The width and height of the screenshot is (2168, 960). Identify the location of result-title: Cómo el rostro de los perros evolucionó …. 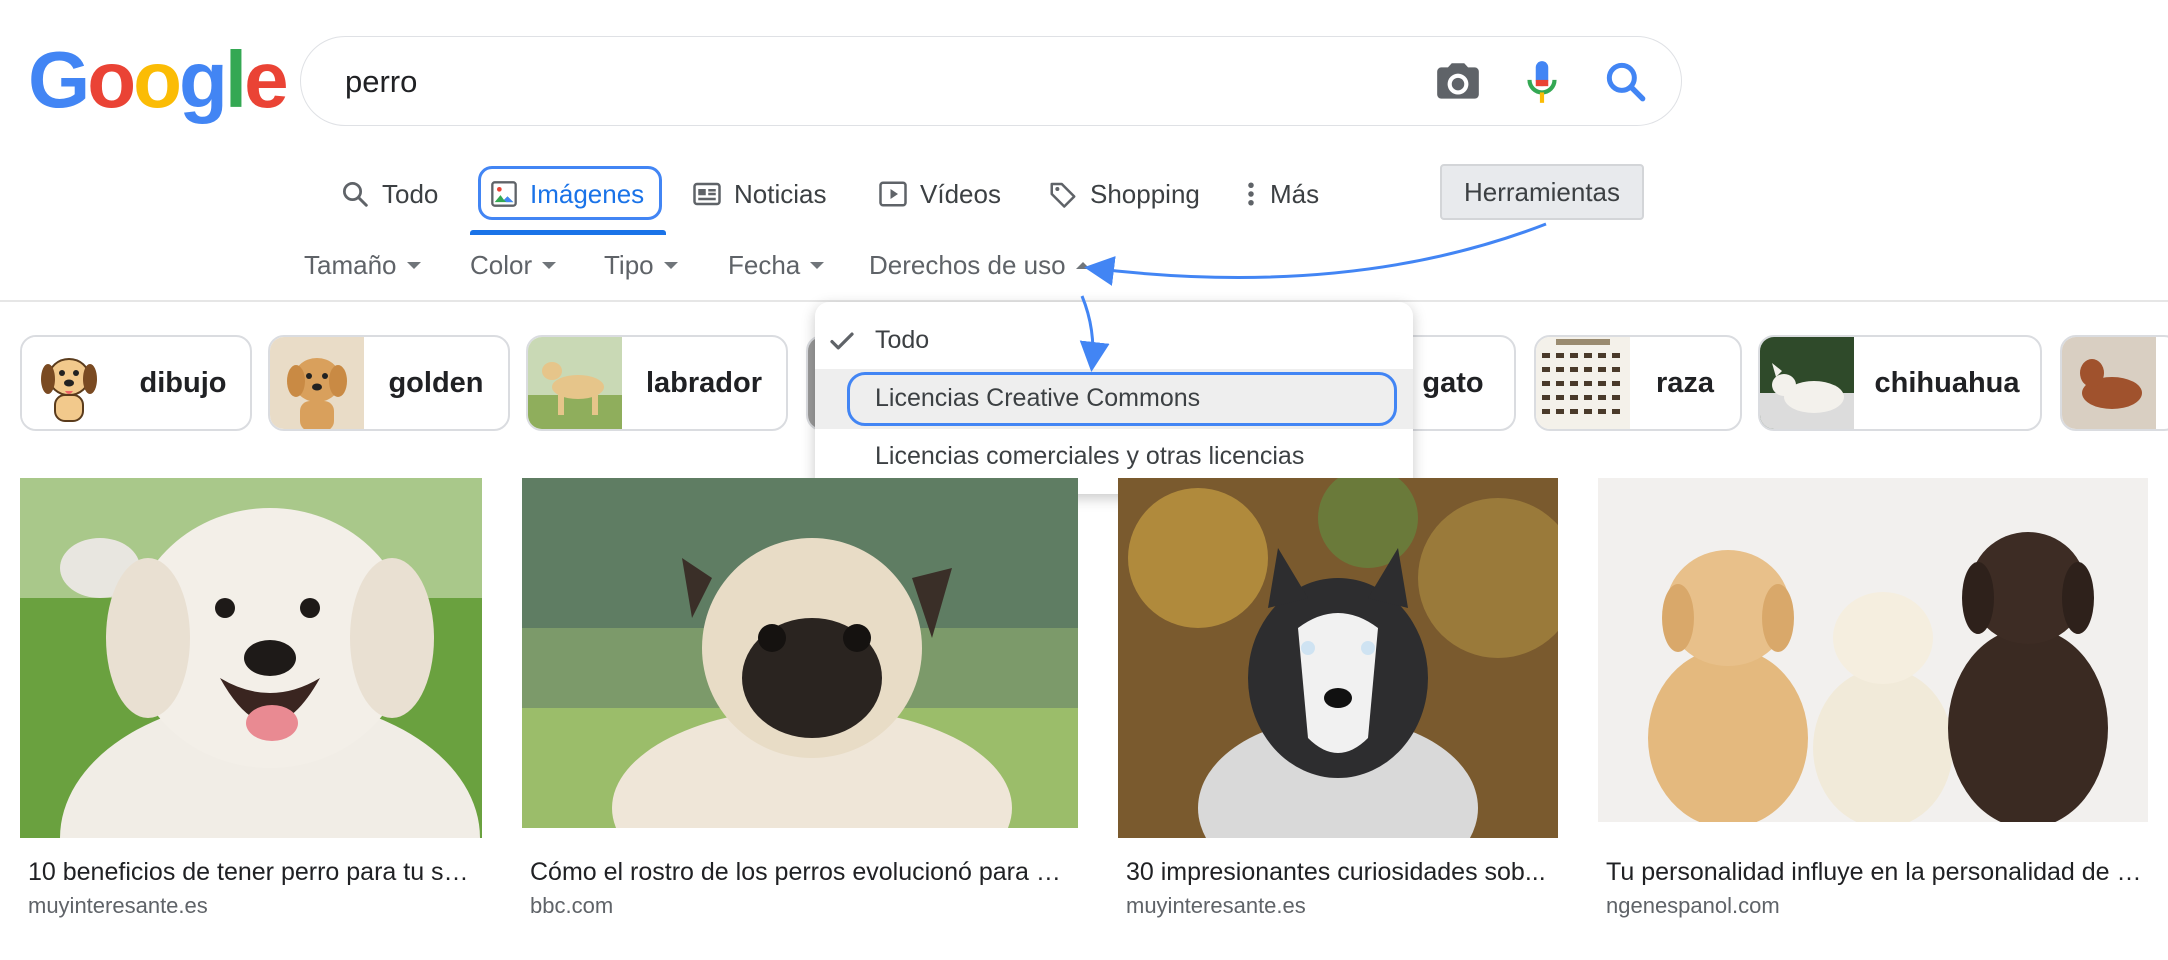
(800, 872).